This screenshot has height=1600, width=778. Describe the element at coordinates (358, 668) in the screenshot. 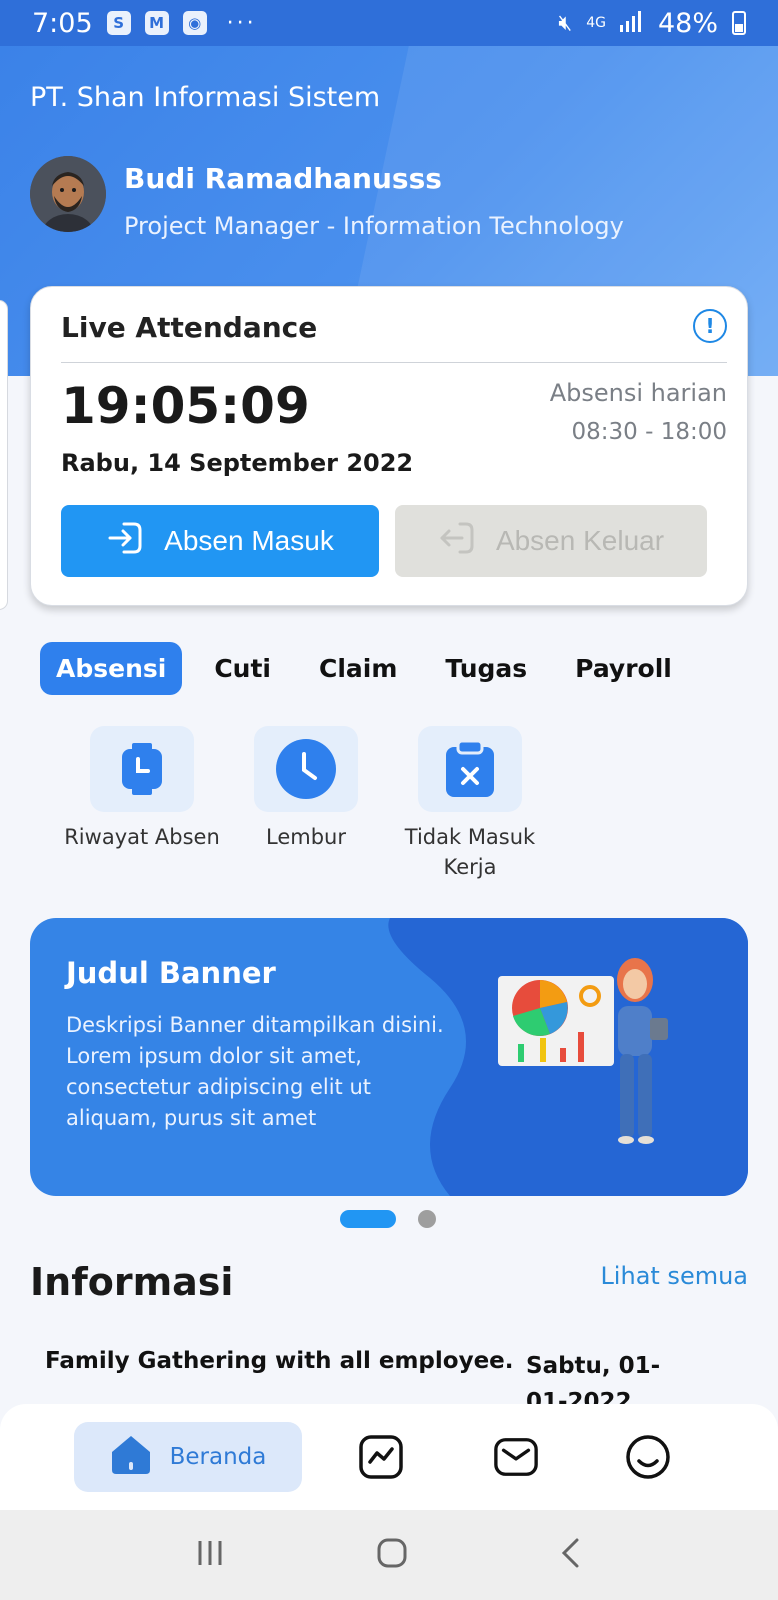

I see `tab-claim: Claim` at that location.